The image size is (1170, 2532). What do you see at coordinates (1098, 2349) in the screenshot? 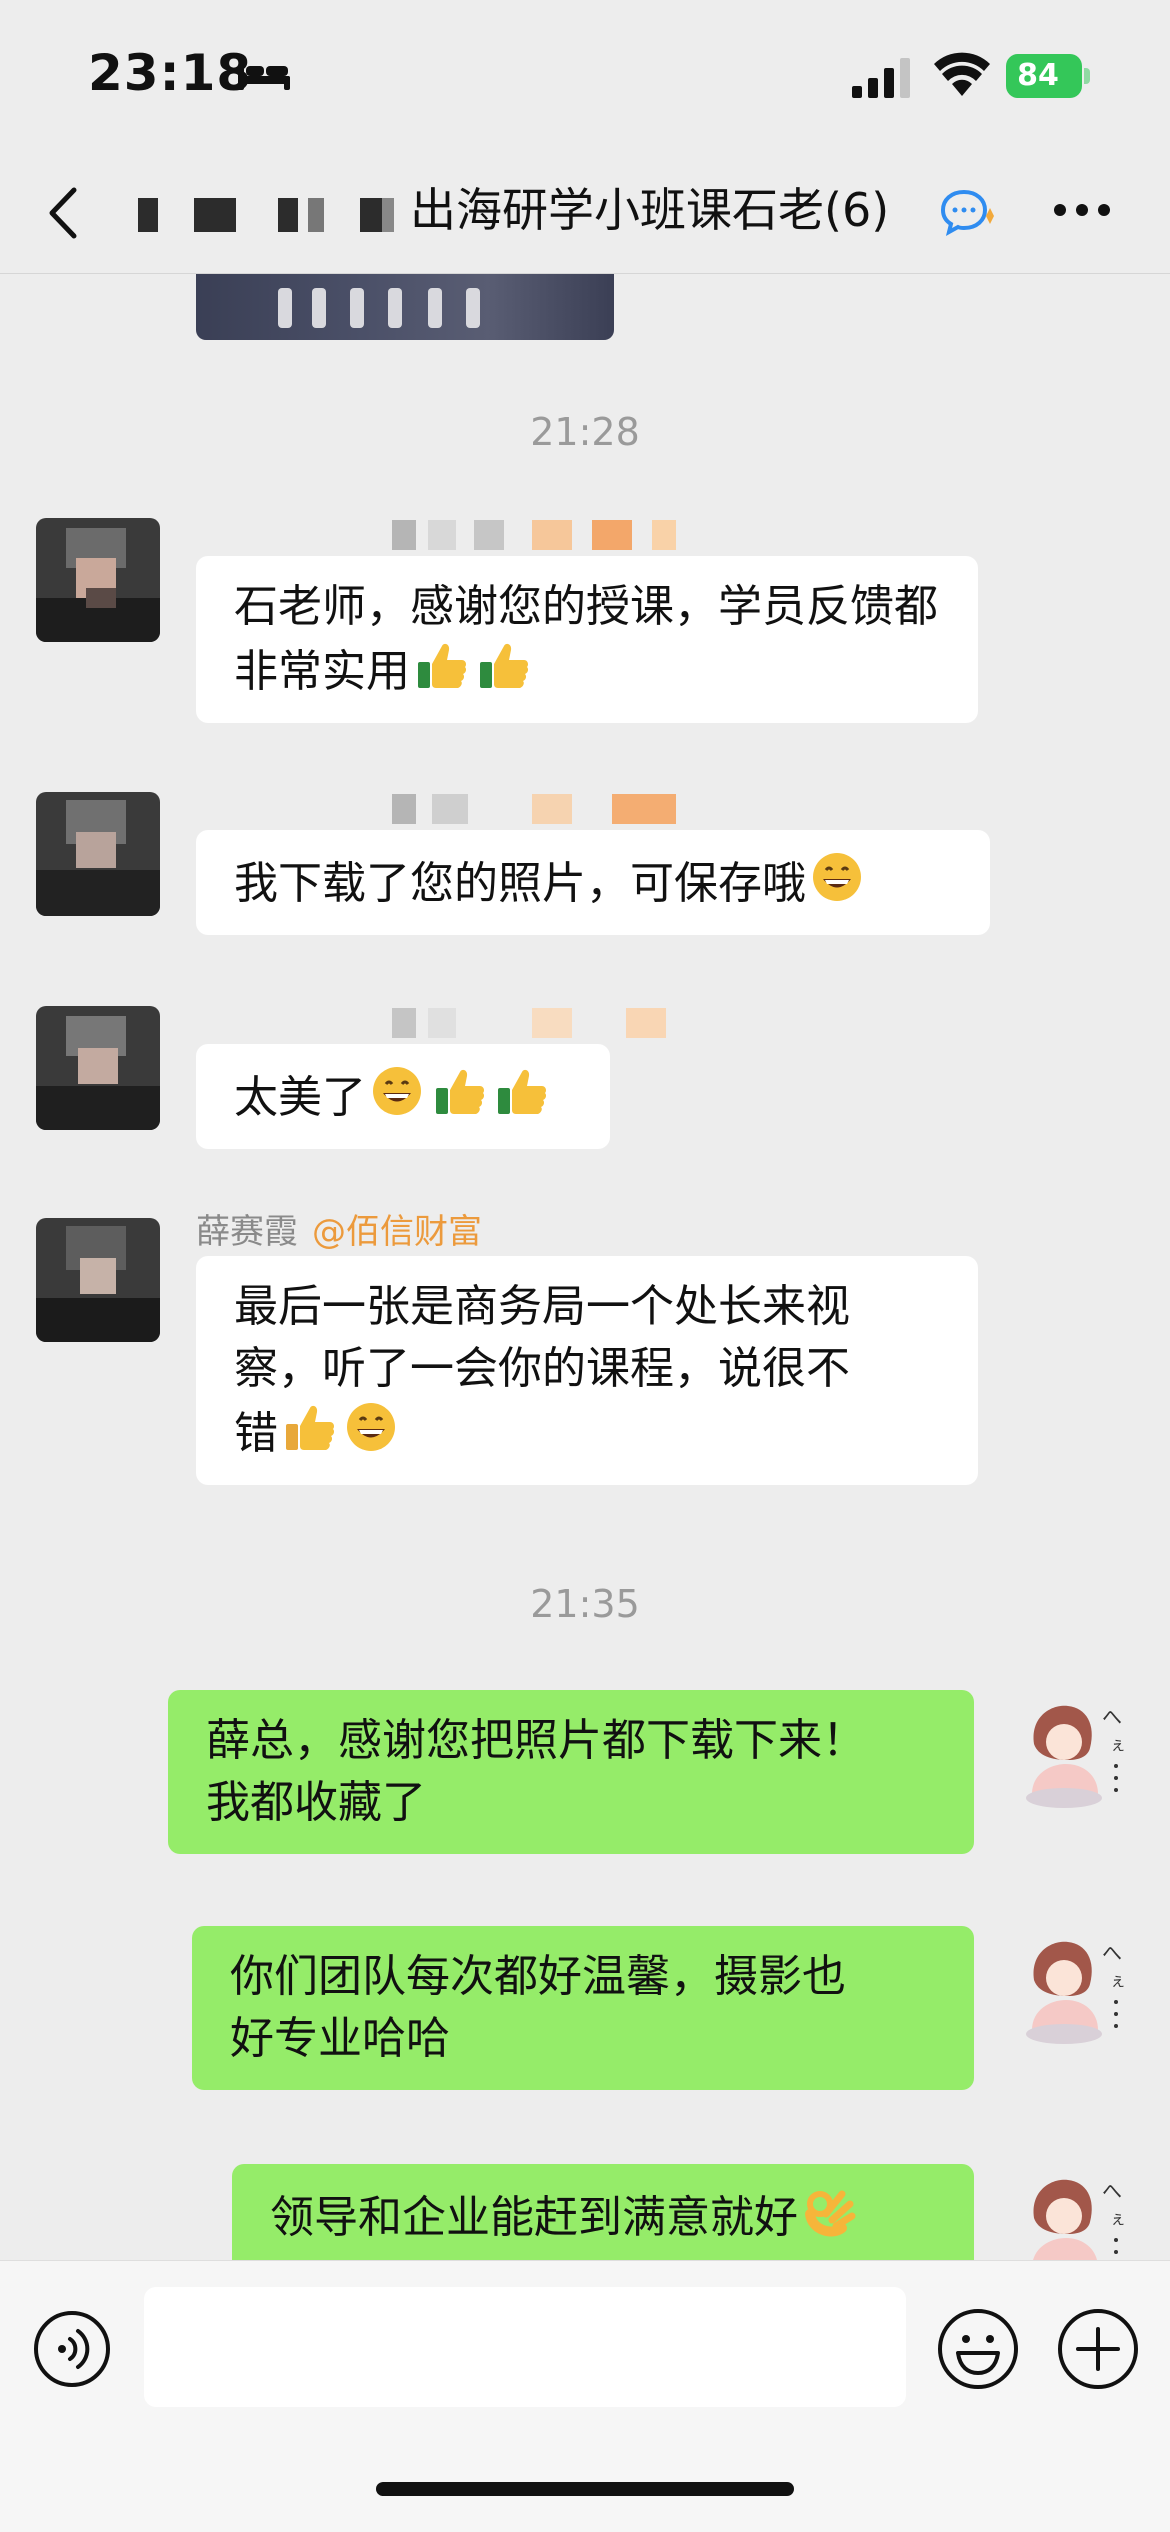
I see `plus-icon` at bounding box center [1098, 2349].